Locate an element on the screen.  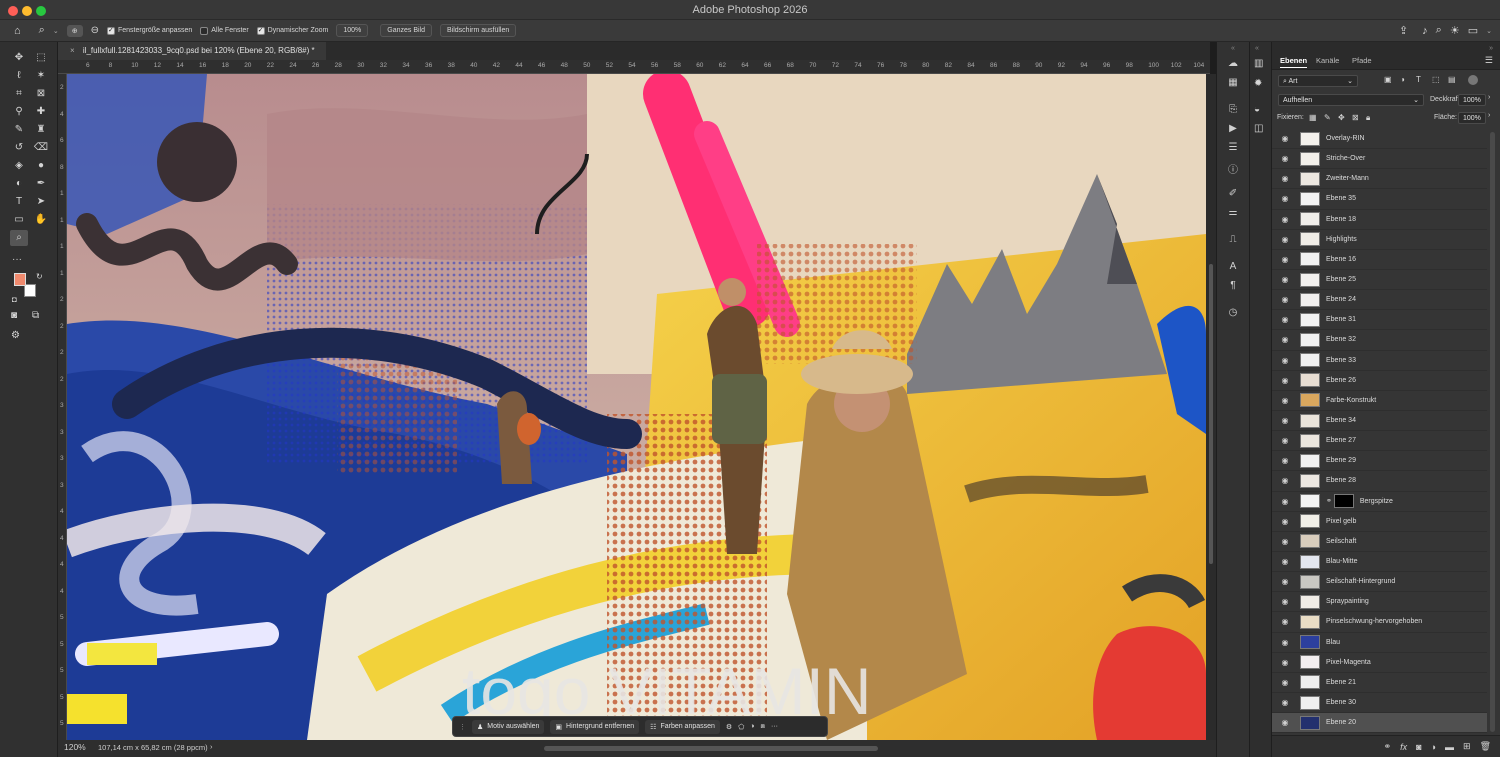
grid-icon: ▦ is located at coordinates (1233, 84).